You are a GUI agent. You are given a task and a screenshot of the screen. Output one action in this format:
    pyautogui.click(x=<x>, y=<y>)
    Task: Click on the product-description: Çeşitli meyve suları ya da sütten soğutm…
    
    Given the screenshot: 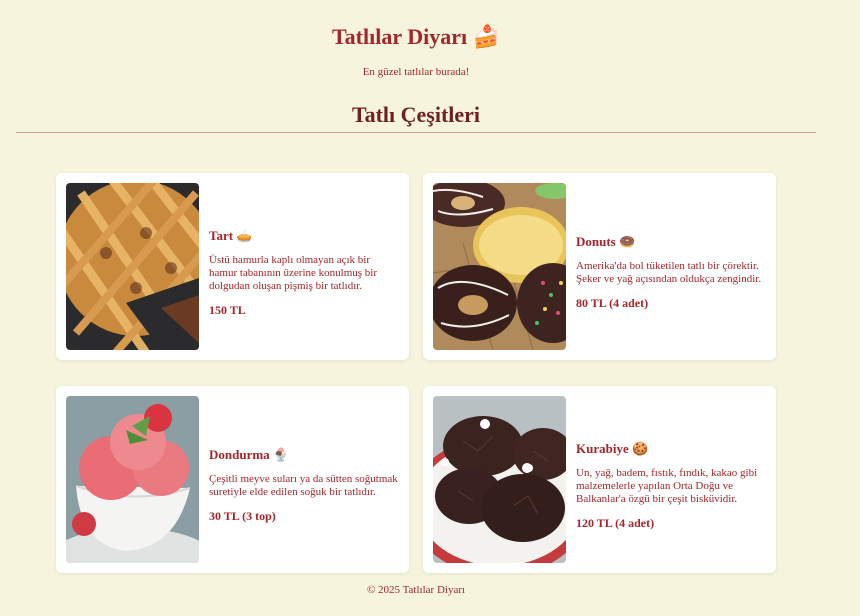 What is the action you would take?
    pyautogui.click(x=303, y=485)
    